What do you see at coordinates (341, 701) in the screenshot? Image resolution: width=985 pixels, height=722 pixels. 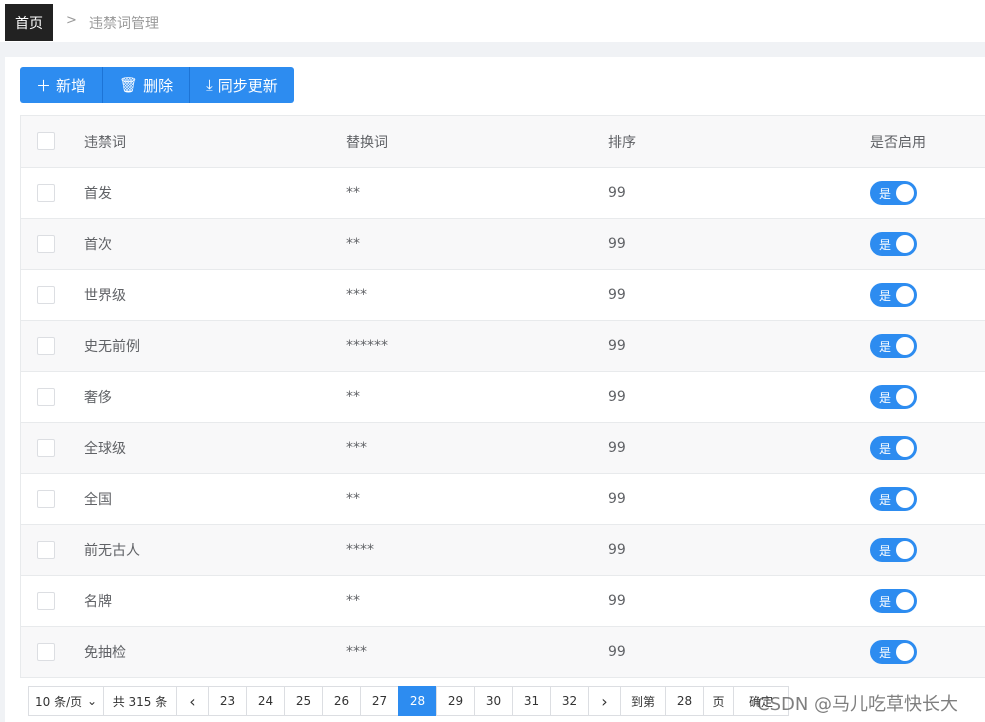 I see `page-number: 26` at bounding box center [341, 701].